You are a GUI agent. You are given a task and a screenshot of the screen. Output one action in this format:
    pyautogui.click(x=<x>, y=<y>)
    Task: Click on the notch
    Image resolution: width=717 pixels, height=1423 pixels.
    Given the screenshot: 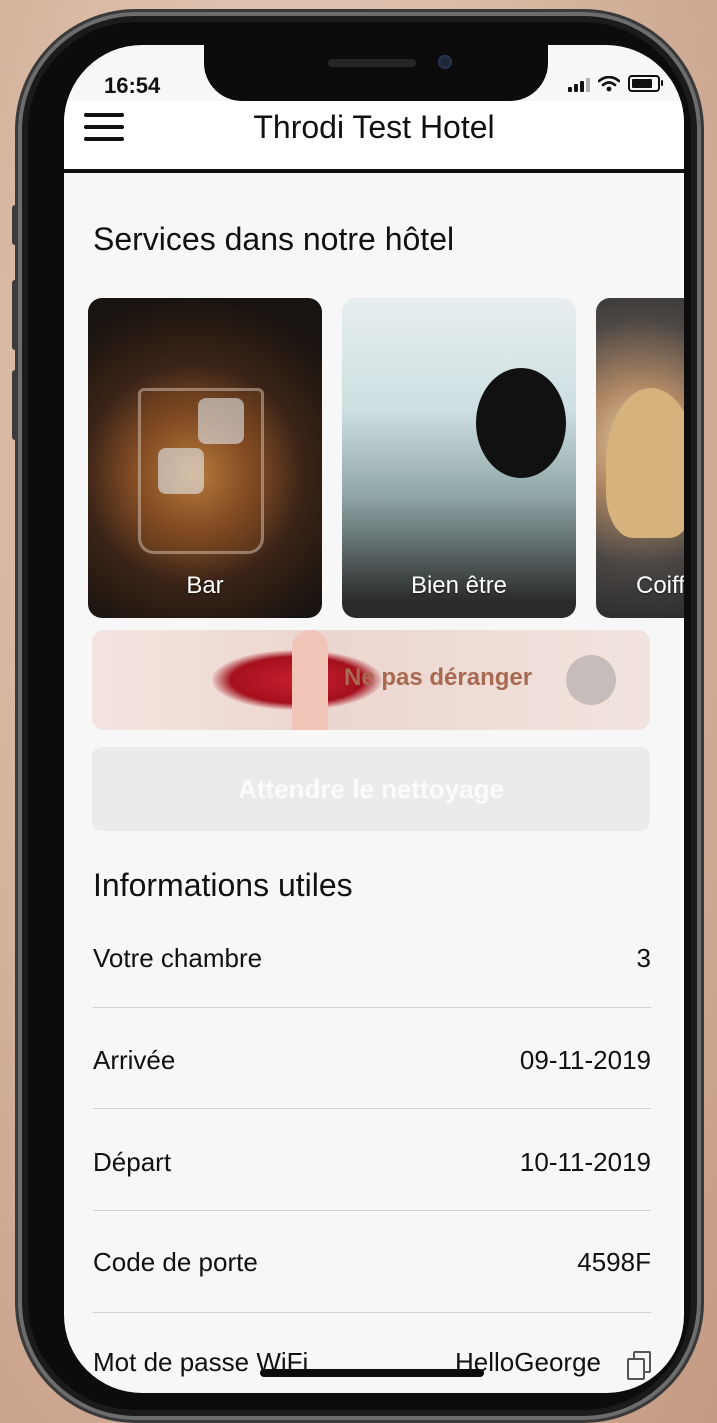 What is the action you would take?
    pyautogui.click(x=376, y=73)
    